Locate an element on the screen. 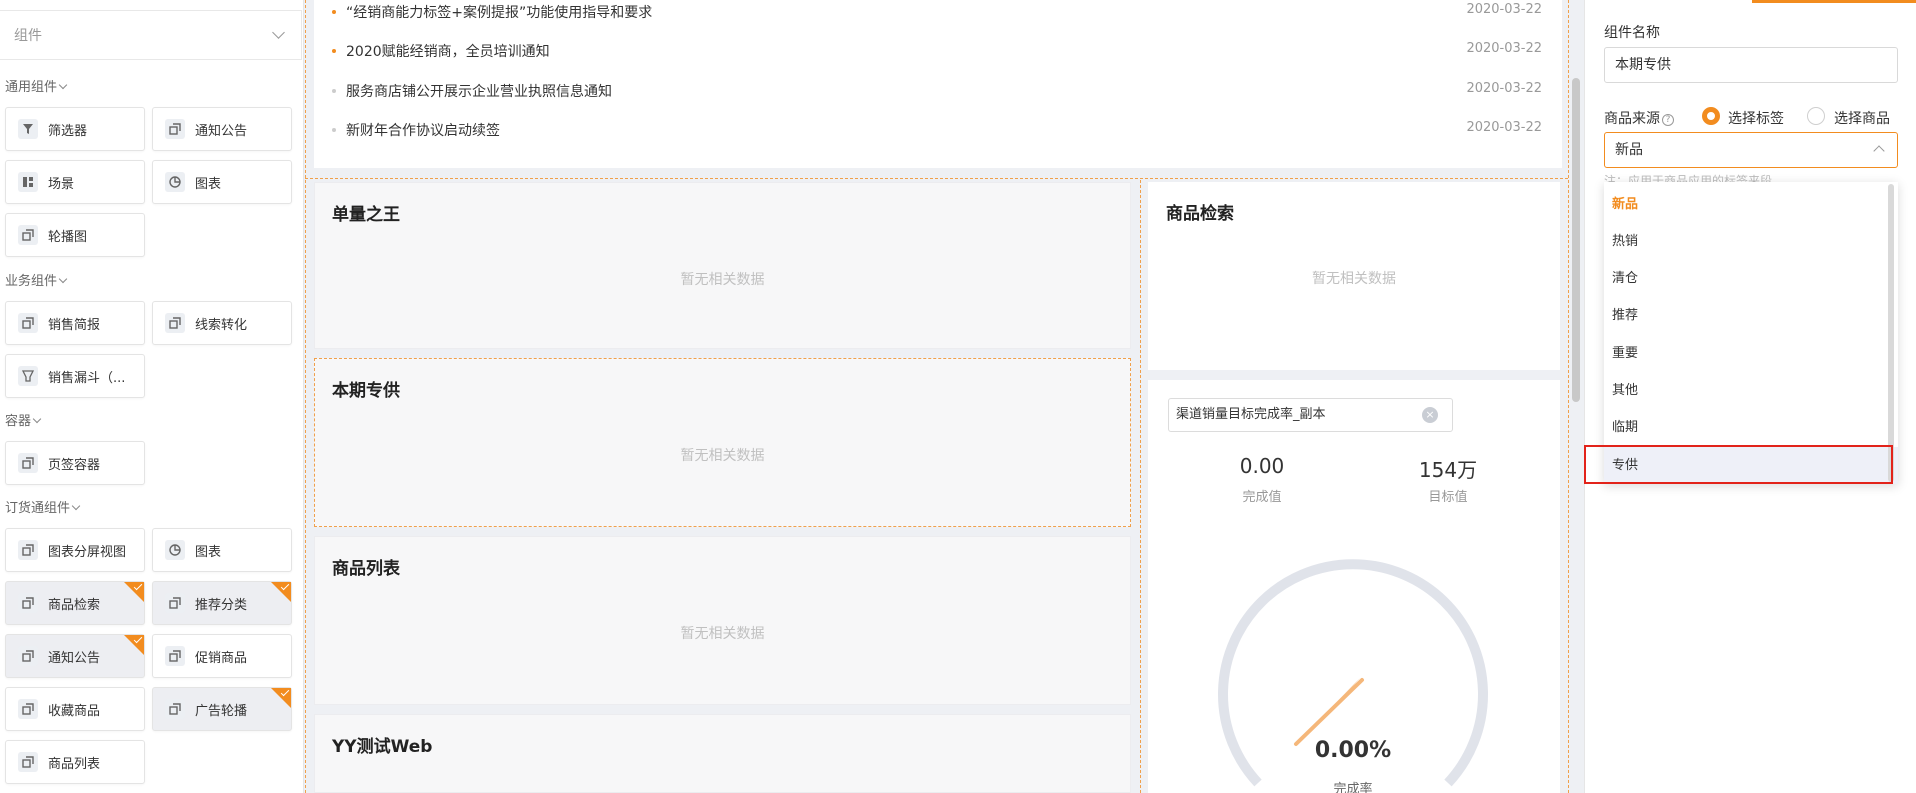 This screenshot has width=1916, height=793. active-tab-indicator is located at coordinates (1834, 1).